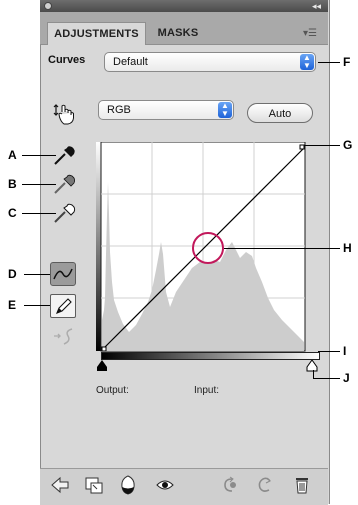  I want to click on callout-line-b, so click(39, 184).